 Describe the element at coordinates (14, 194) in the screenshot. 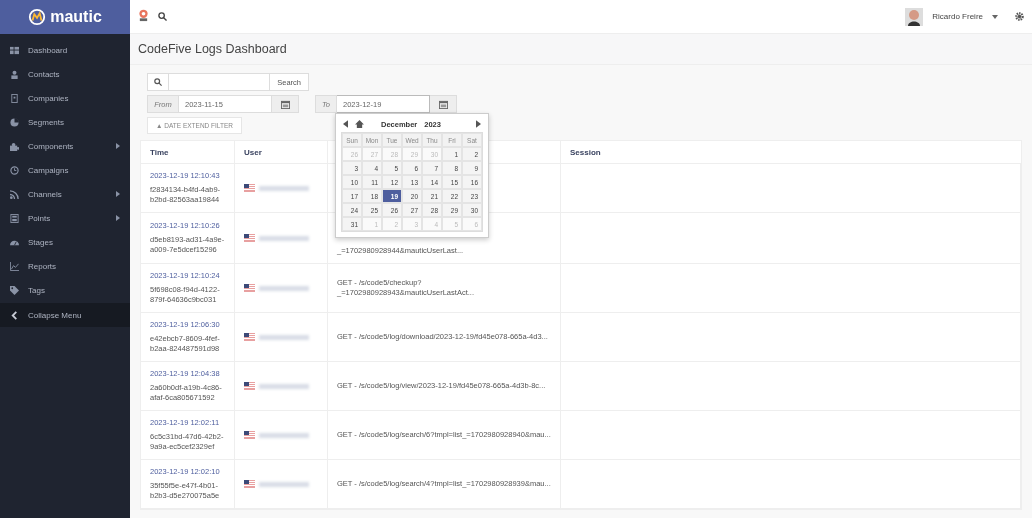

I see `rss-icon` at that location.